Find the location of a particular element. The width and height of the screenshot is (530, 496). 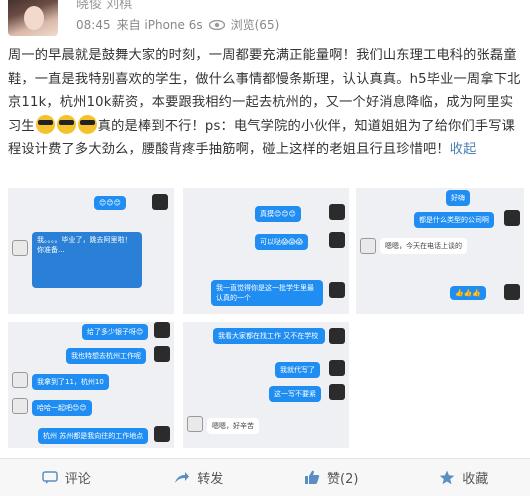

favorite-button: 收藏 is located at coordinates (464, 477).